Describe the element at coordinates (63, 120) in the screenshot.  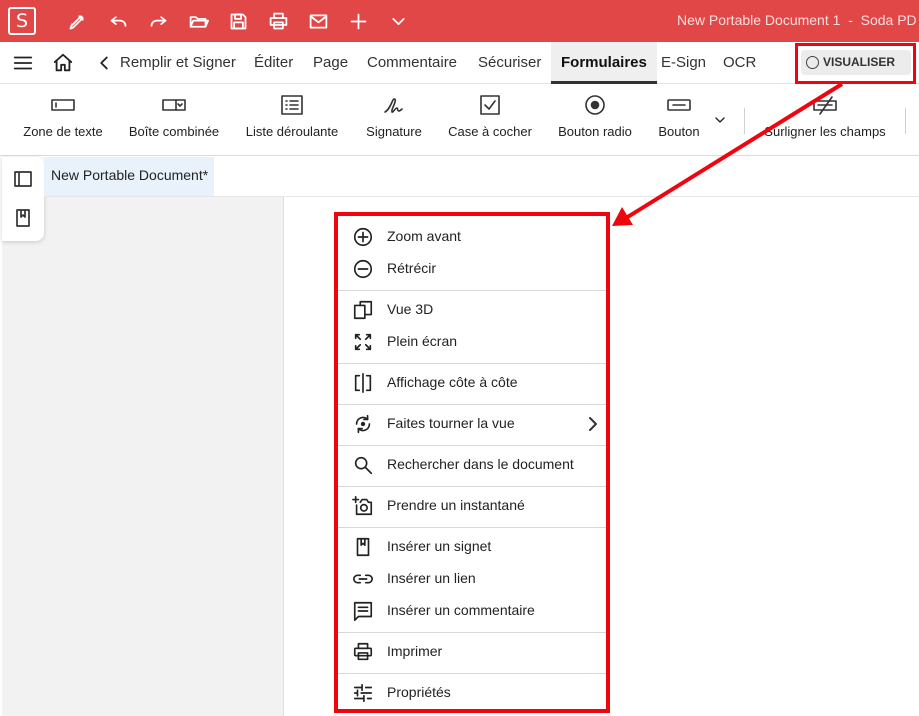
I see `text-field-button: Zone de texte` at that location.